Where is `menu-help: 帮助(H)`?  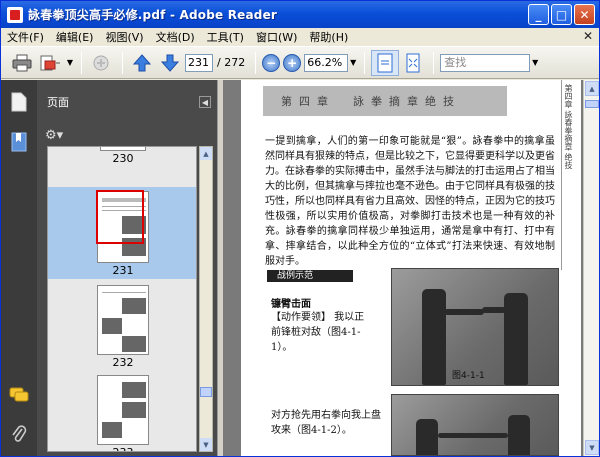 menu-help: 帮助(H) is located at coordinates (328, 37).